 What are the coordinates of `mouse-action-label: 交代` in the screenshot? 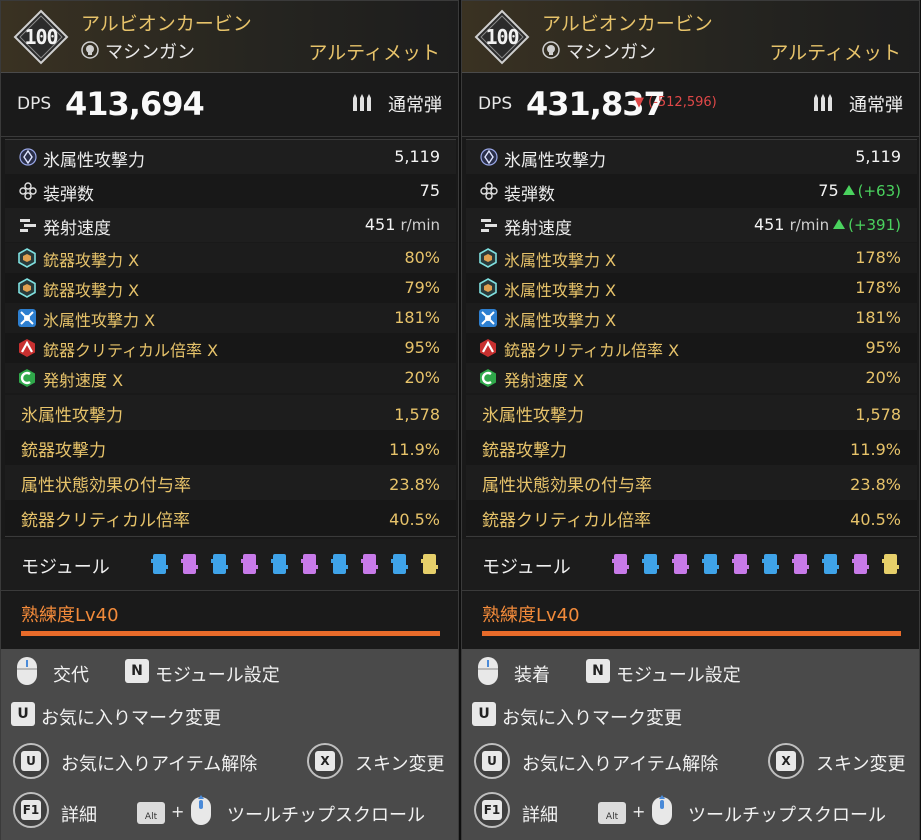 It's located at (71, 674).